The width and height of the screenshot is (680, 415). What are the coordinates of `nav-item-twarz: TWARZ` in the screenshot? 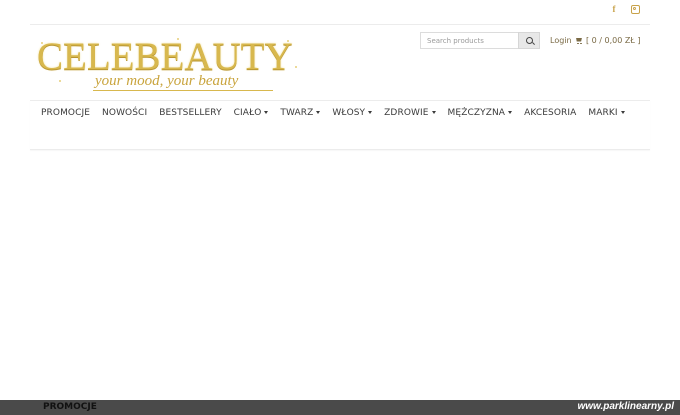 It's located at (300, 112).